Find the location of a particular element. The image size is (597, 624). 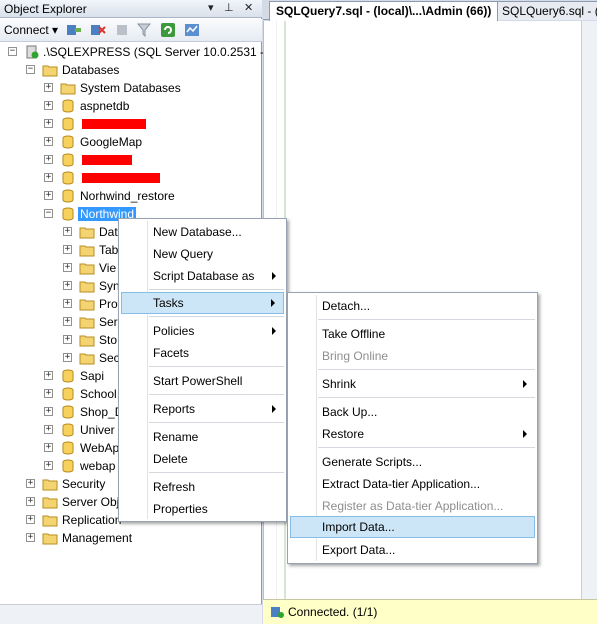

menu-item-reports: Reports is located at coordinates (202, 409).